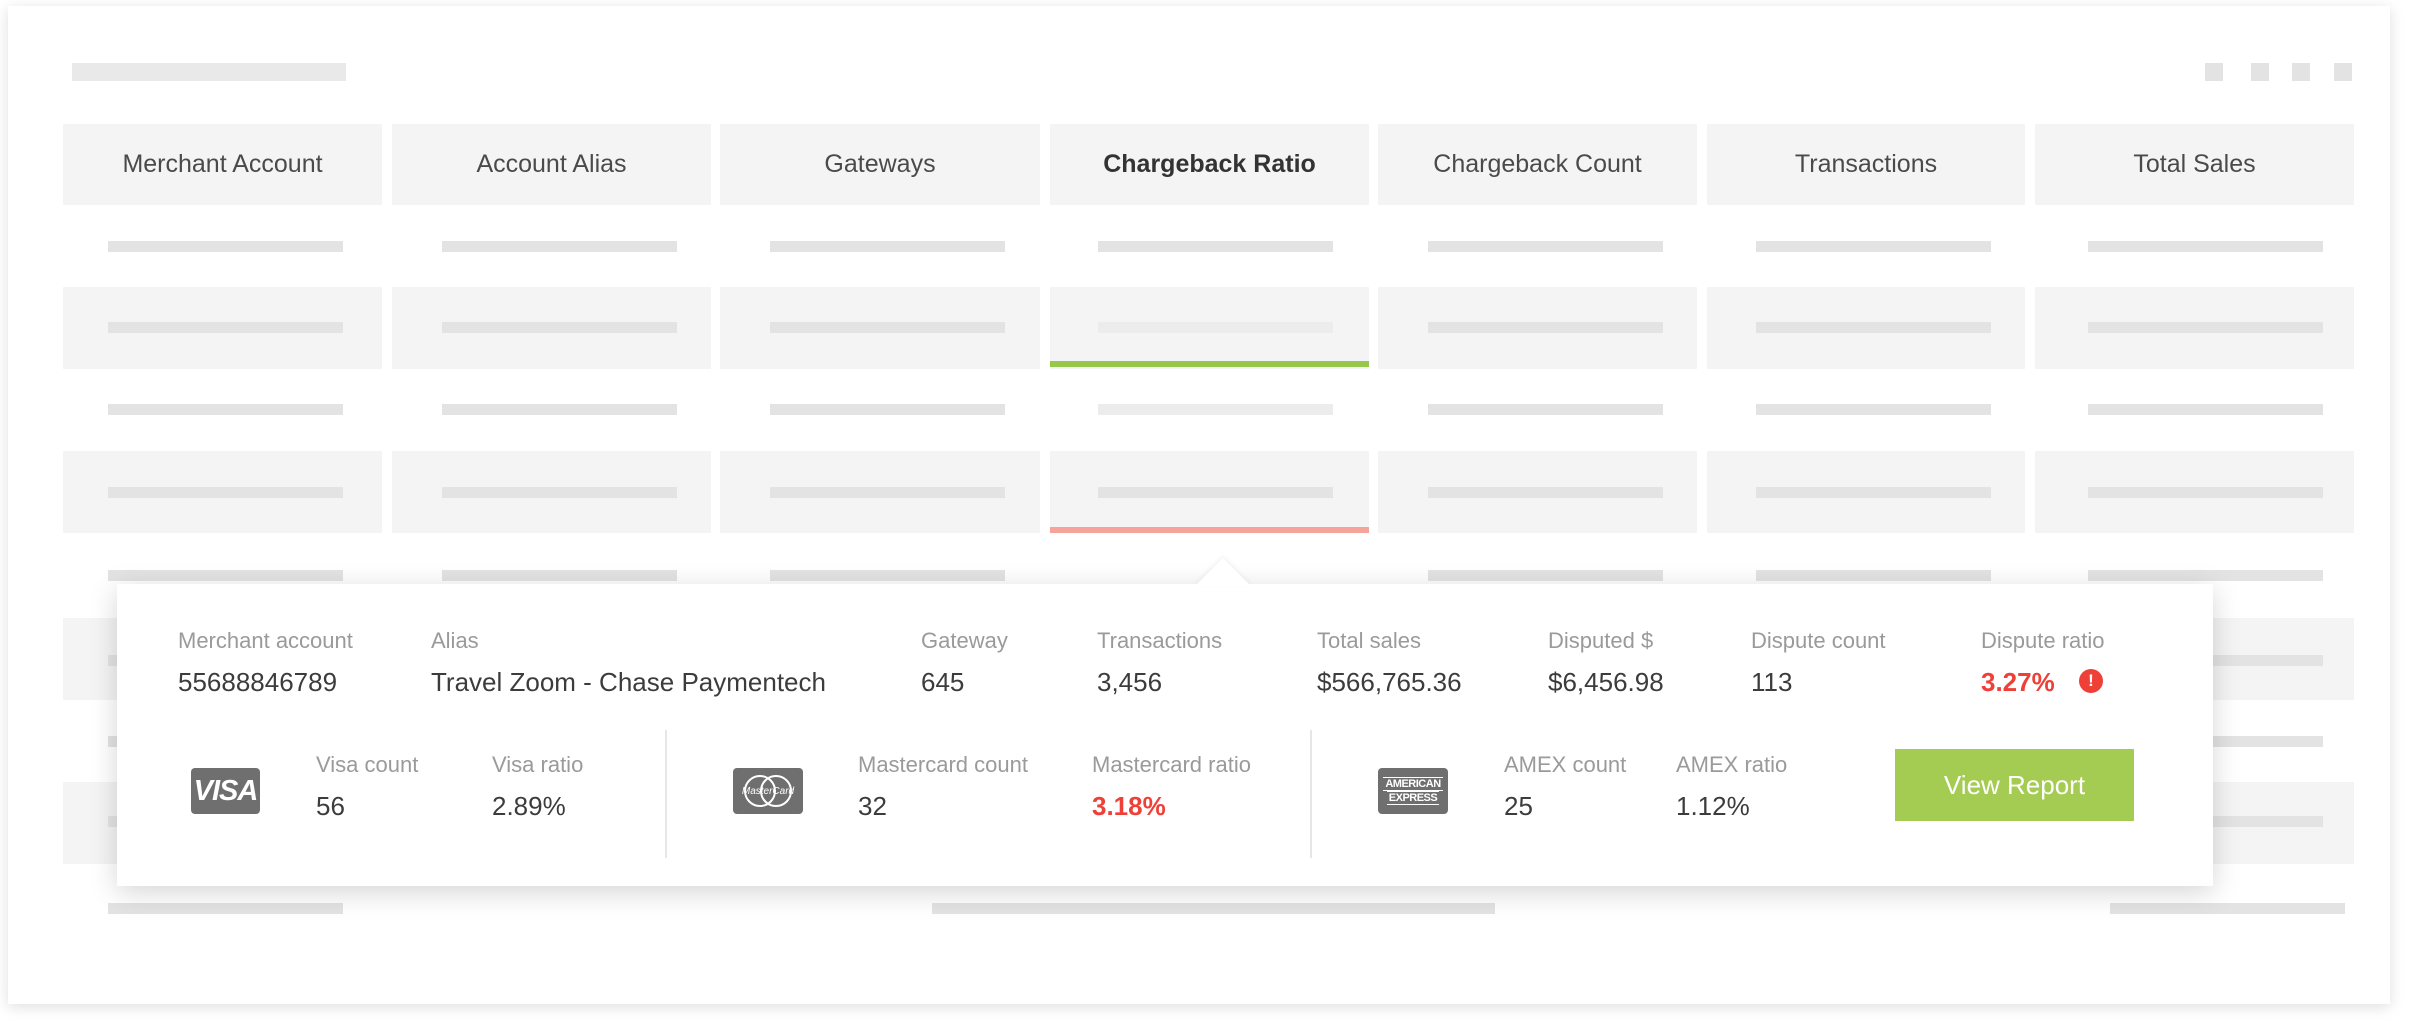 The width and height of the screenshot is (2420, 1034). I want to click on amex-logo-text: AMERICAN, so click(1413, 784).